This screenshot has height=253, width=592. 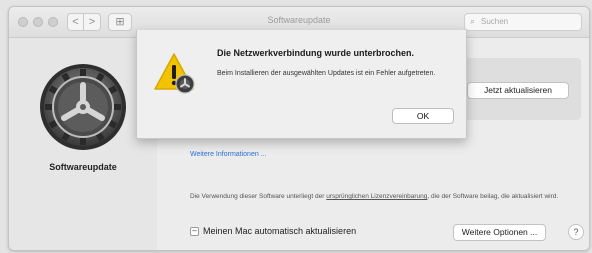 What do you see at coordinates (174, 73) in the screenshot?
I see `caution-icon` at bounding box center [174, 73].